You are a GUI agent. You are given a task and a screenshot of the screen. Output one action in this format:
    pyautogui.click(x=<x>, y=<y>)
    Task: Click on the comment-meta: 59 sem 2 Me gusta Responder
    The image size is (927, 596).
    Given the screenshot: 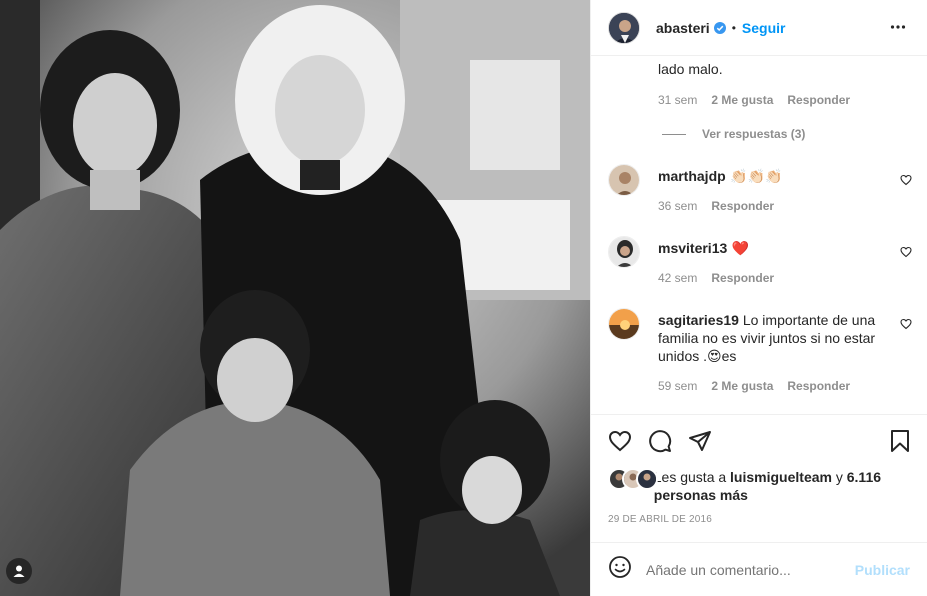 What is the action you would take?
    pyautogui.click(x=754, y=386)
    